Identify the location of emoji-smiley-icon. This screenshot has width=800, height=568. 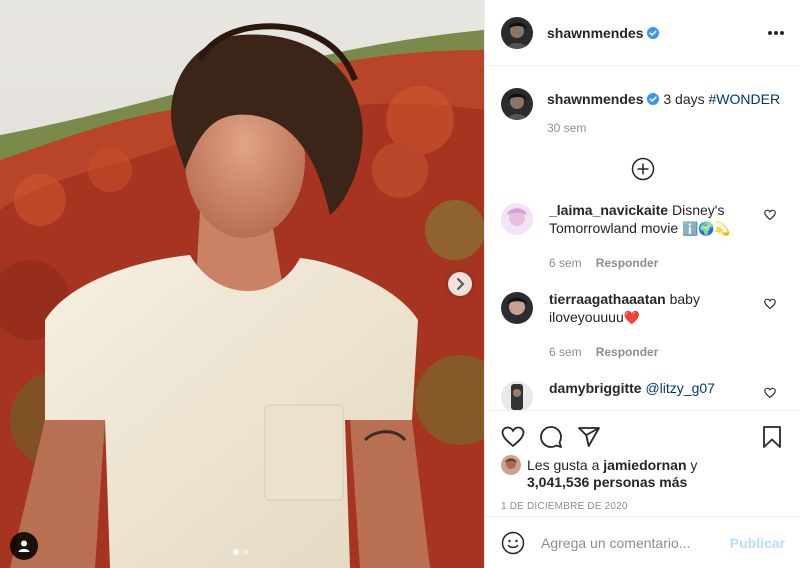
(513, 543).